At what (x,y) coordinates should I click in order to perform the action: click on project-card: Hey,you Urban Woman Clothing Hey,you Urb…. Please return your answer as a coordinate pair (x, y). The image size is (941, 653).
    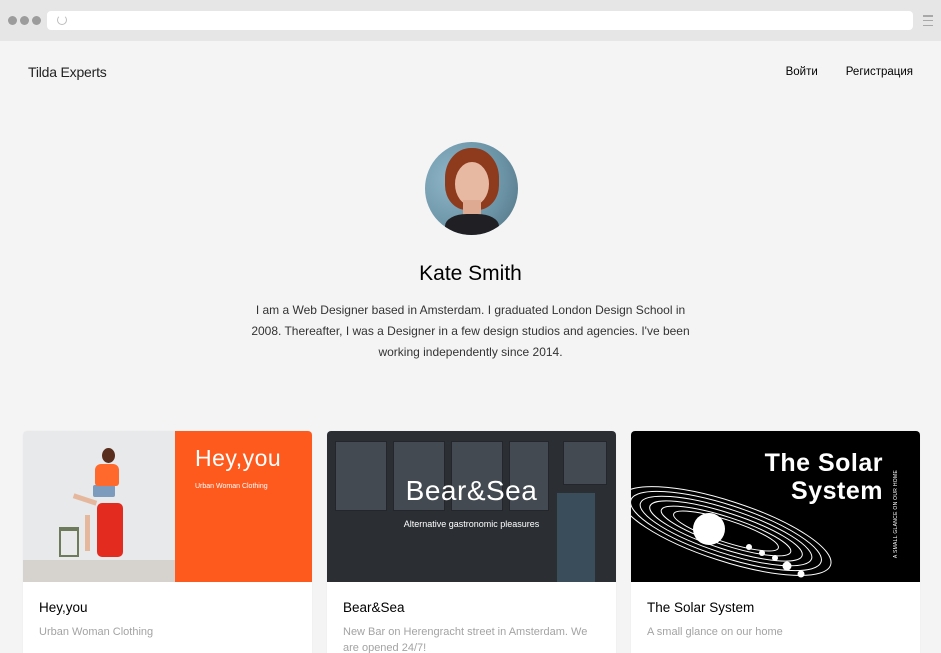
    Looking at the image, I should click on (167, 542).